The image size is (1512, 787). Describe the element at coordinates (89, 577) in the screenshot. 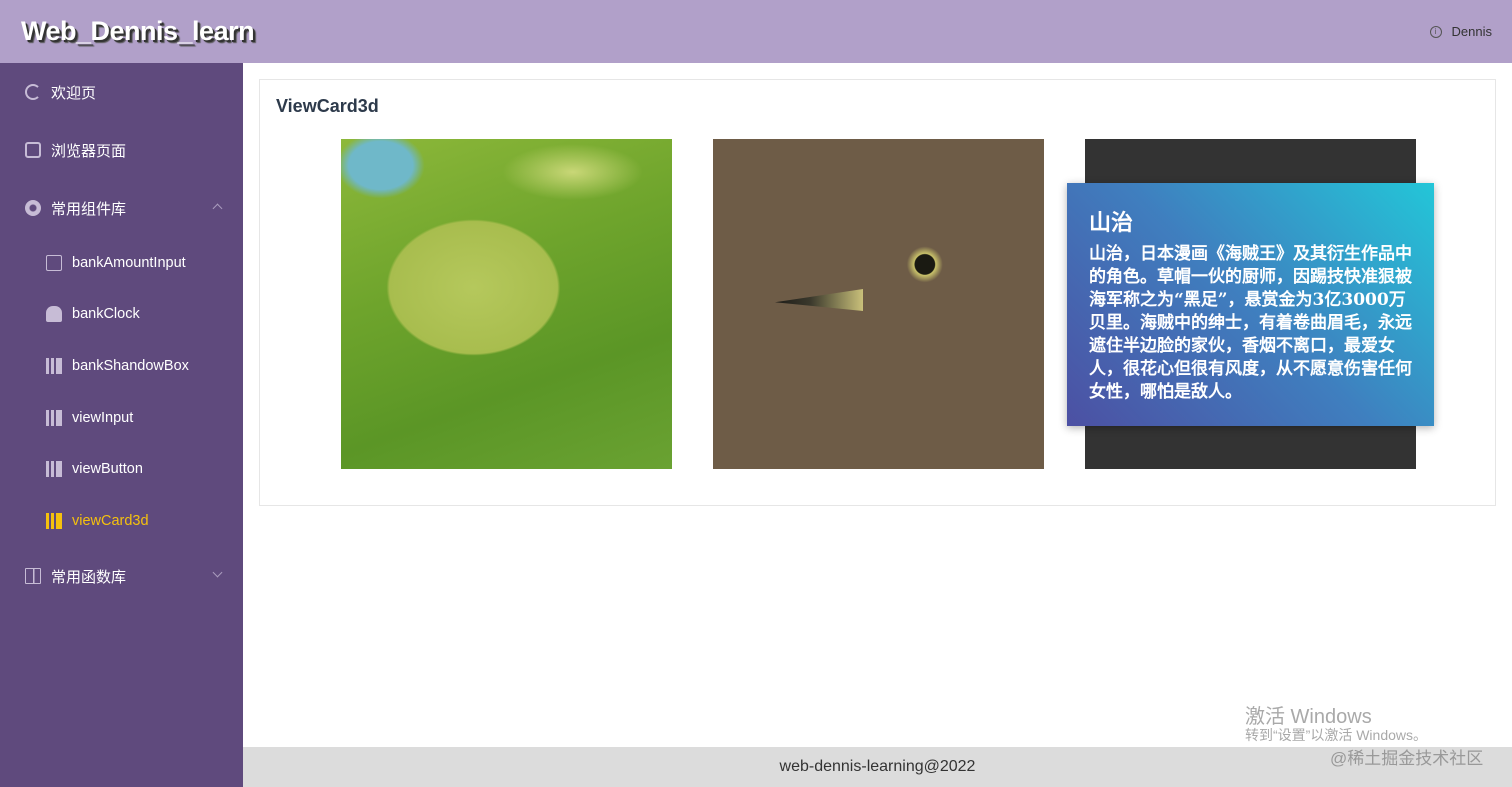

I see `sidebar-item-label: 常用函数库` at that location.